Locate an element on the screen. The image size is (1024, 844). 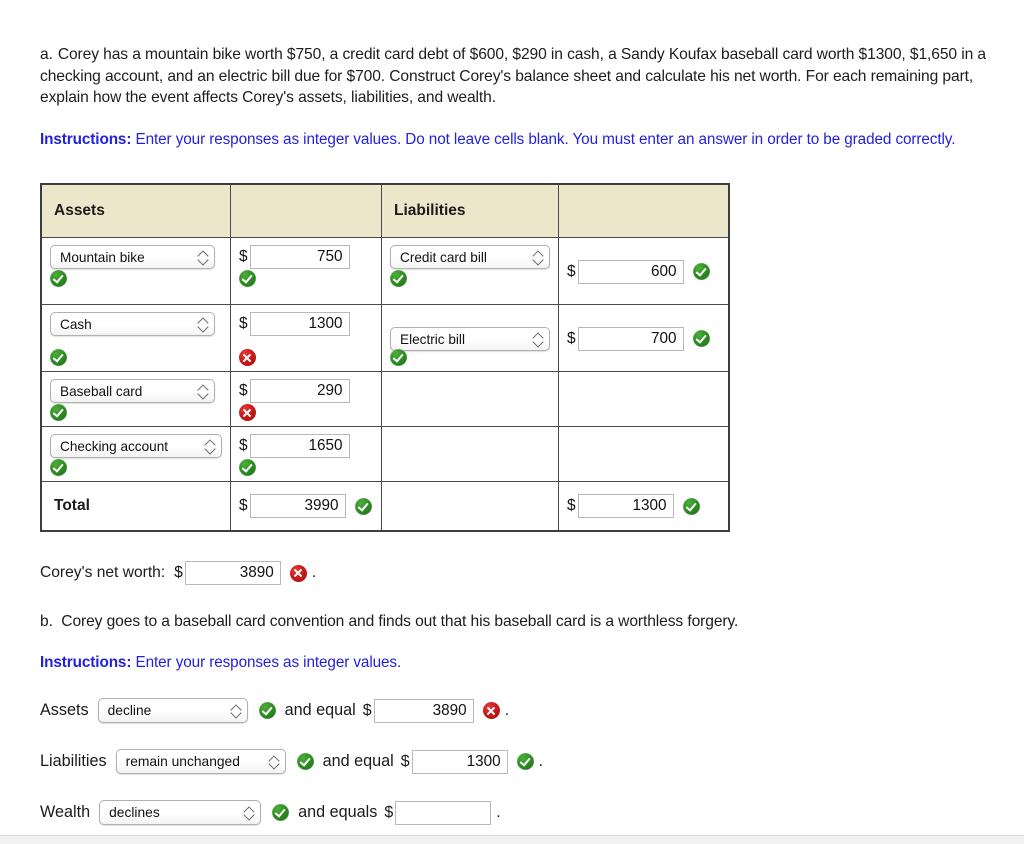
asset-amount-input-4: 1650 is located at coordinates (299, 446).